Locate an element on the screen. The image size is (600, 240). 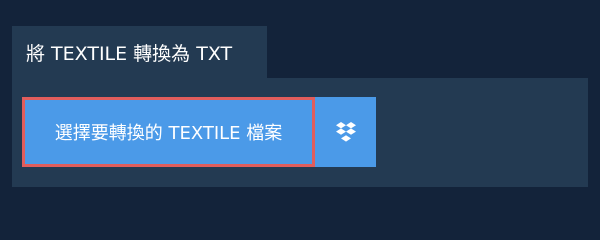
dropbox-button is located at coordinates (345, 132).